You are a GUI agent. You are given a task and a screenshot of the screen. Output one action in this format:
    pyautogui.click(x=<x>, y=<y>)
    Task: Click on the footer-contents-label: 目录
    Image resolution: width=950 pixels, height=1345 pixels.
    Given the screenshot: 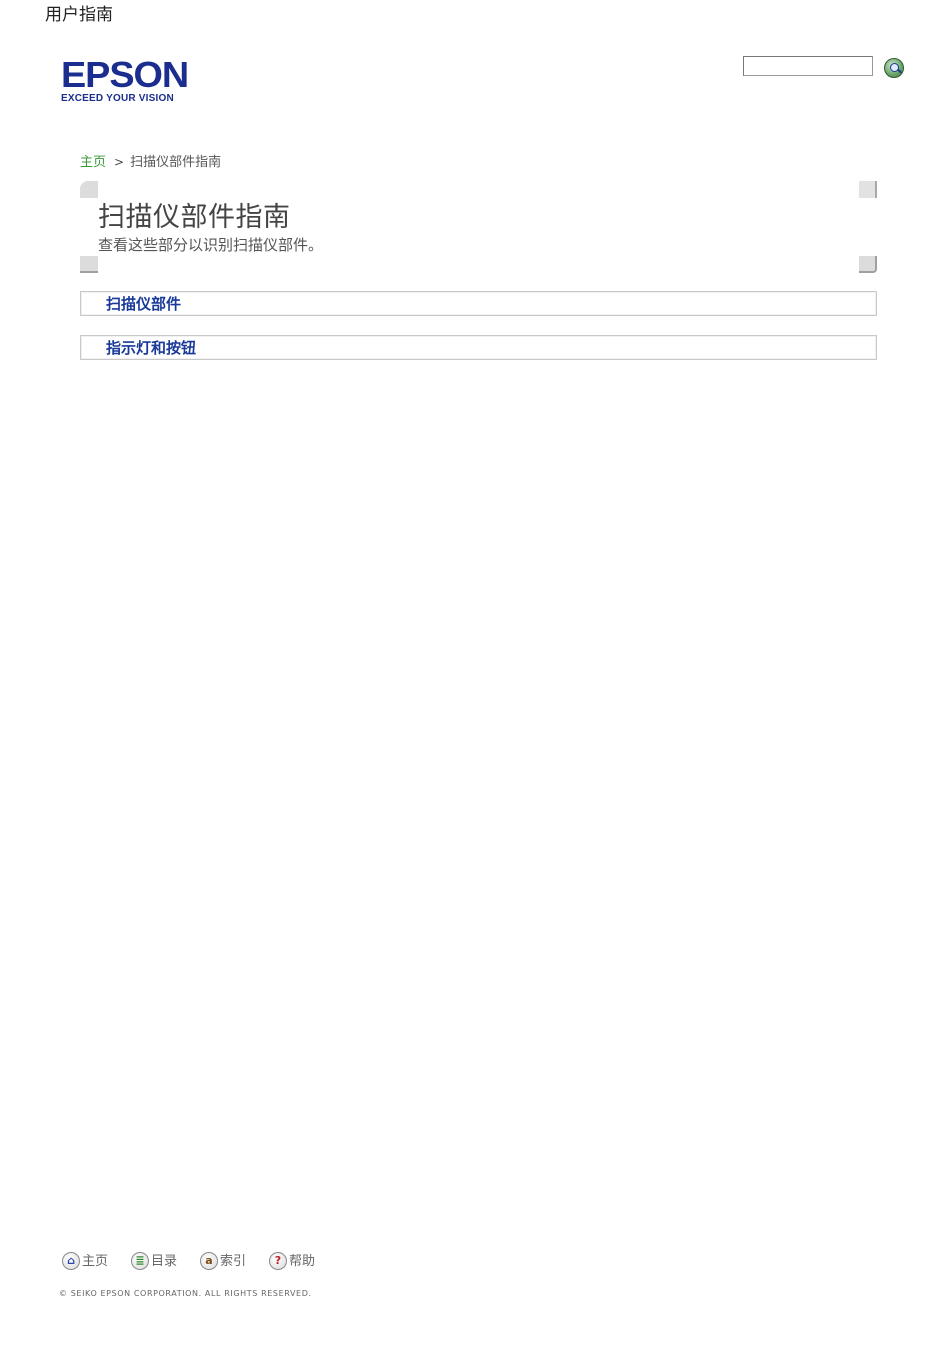 What is the action you would take?
    pyautogui.click(x=164, y=1261)
    